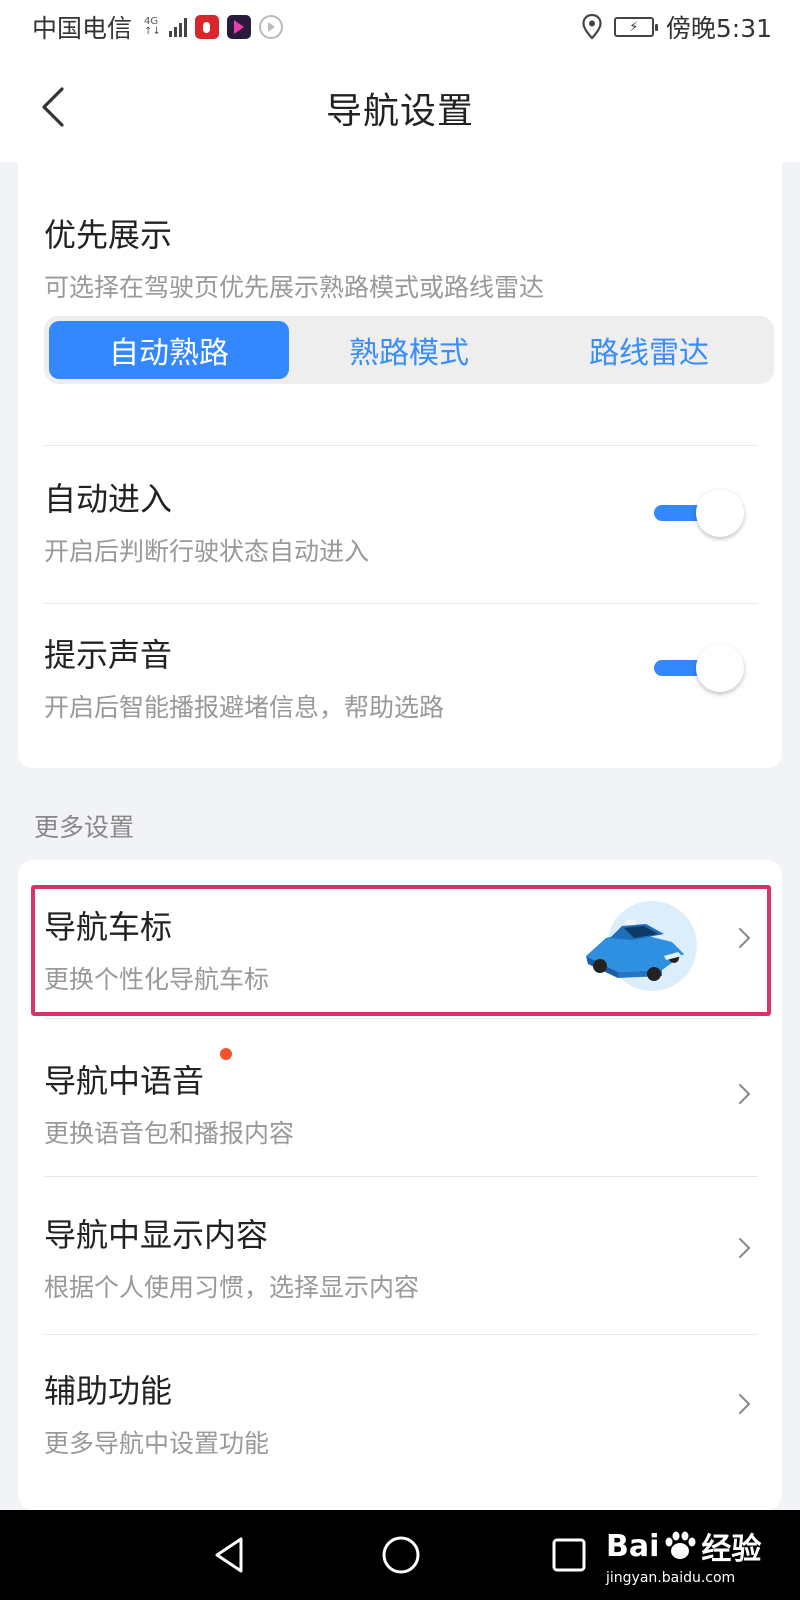 This screenshot has width=800, height=1600. I want to click on nav-recents-button, so click(569, 1555).